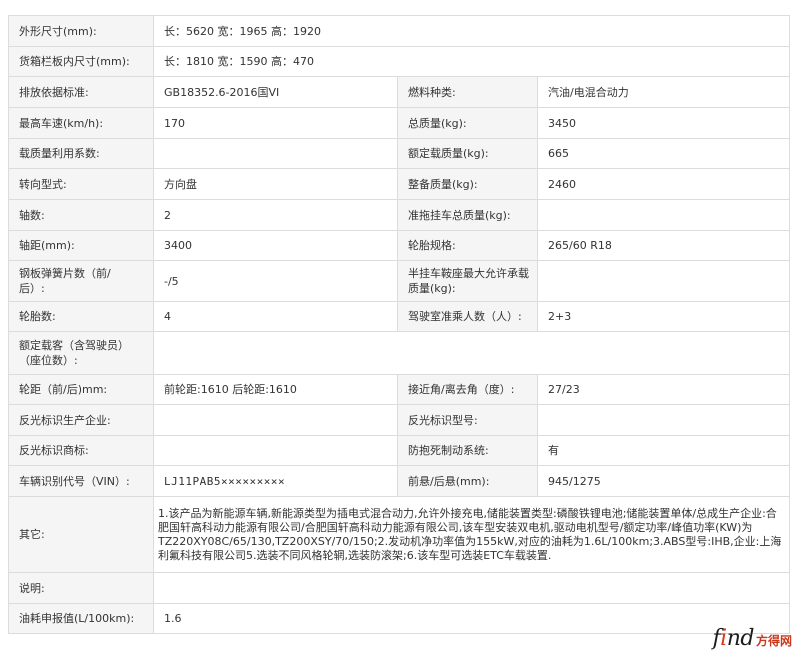  I want to click on value-fuel-consumption: 1.6, so click(173, 618).